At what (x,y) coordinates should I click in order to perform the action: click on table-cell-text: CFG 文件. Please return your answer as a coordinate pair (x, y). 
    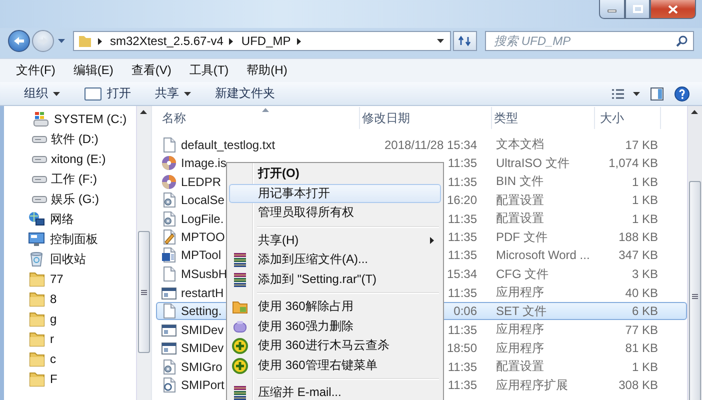
    Looking at the image, I should click on (522, 274).